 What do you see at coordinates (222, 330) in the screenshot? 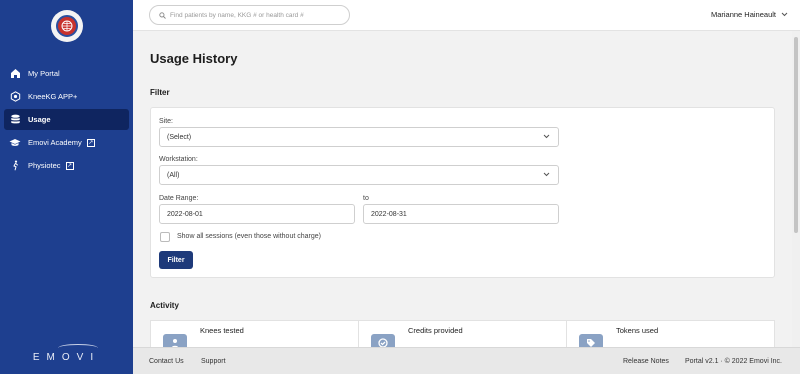
I see `stat-label: Knees tested` at bounding box center [222, 330].